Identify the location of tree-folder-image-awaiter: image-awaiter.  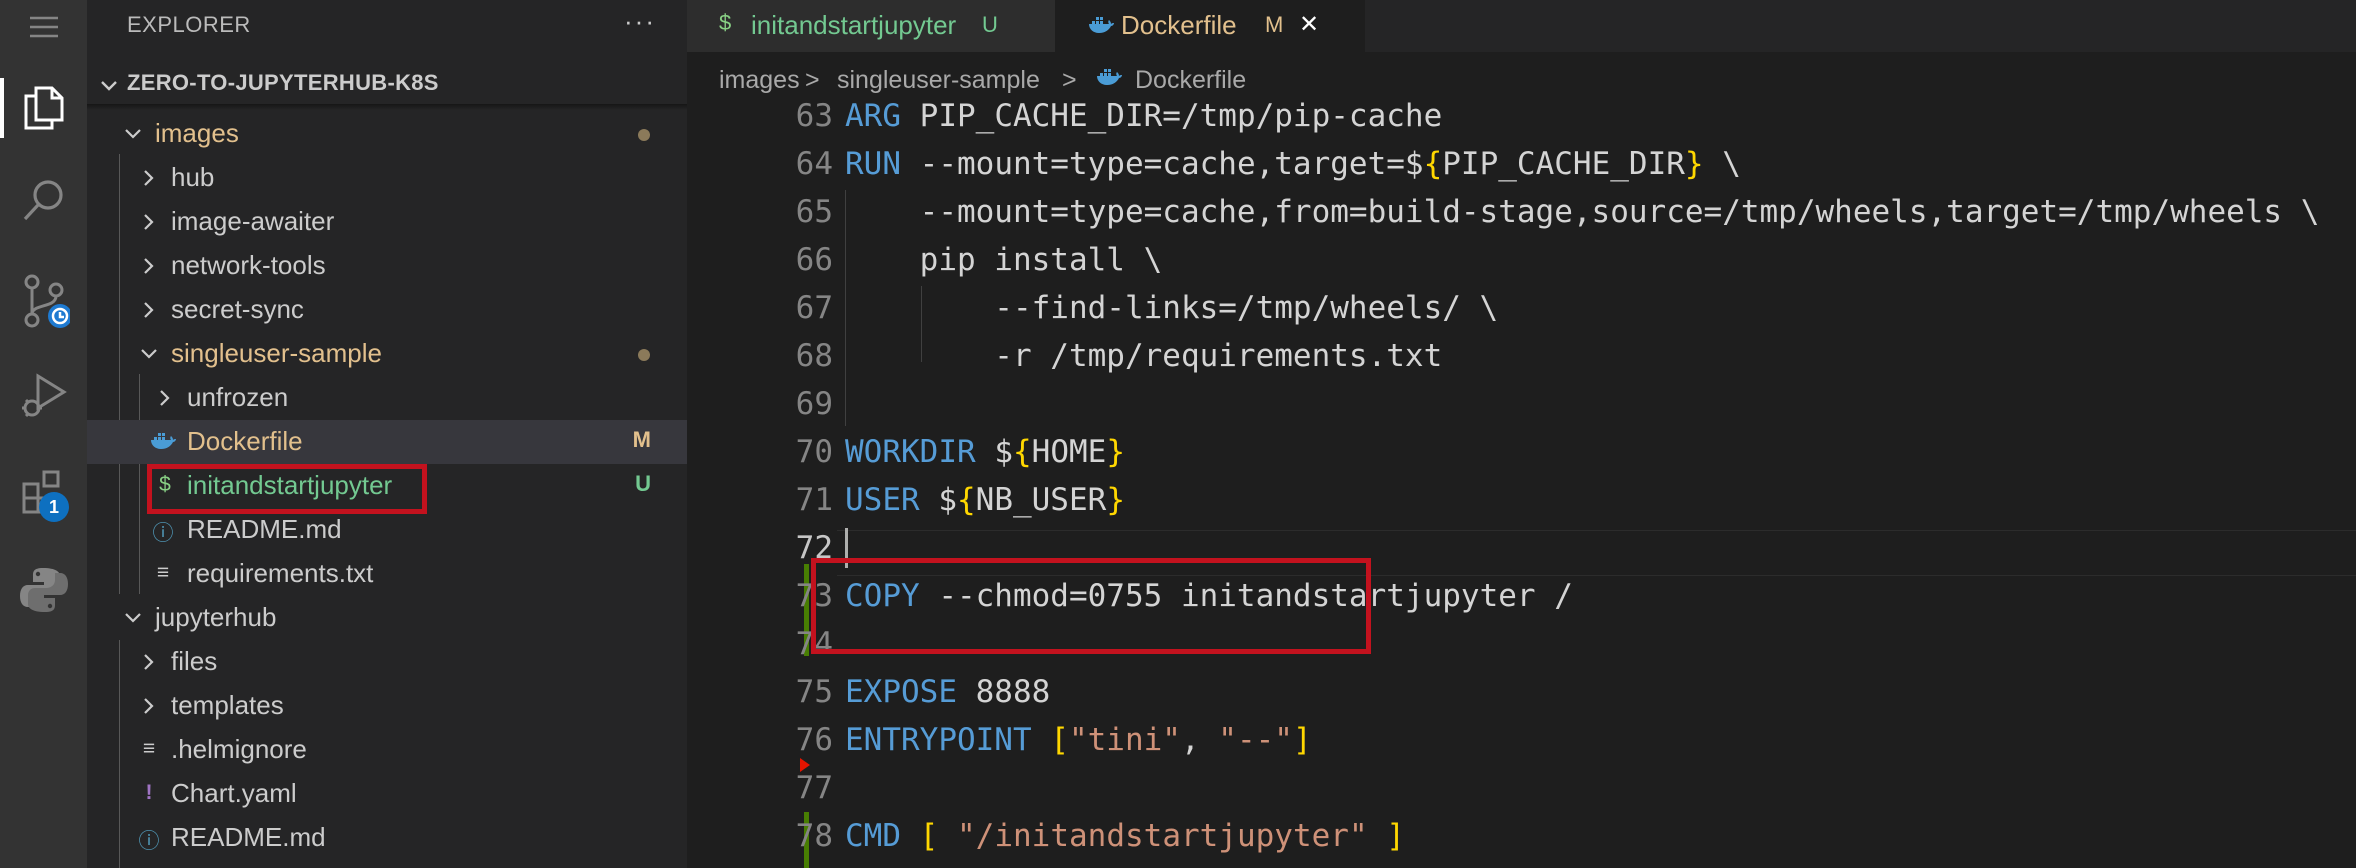
(387, 222).